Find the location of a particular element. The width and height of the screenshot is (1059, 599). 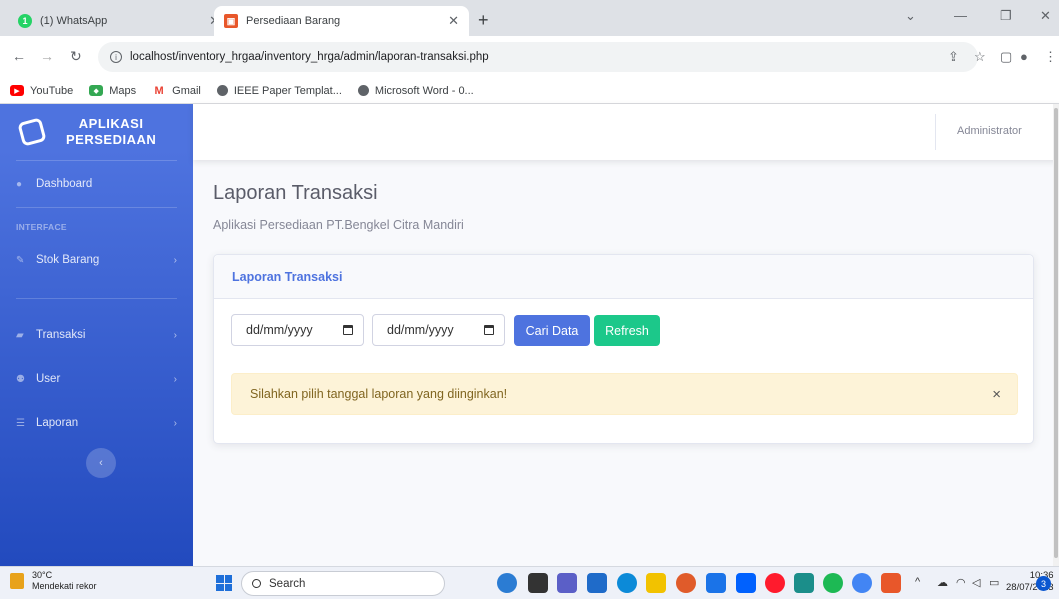

tab-title: Persediaan Barang is located at coordinates (293, 21).